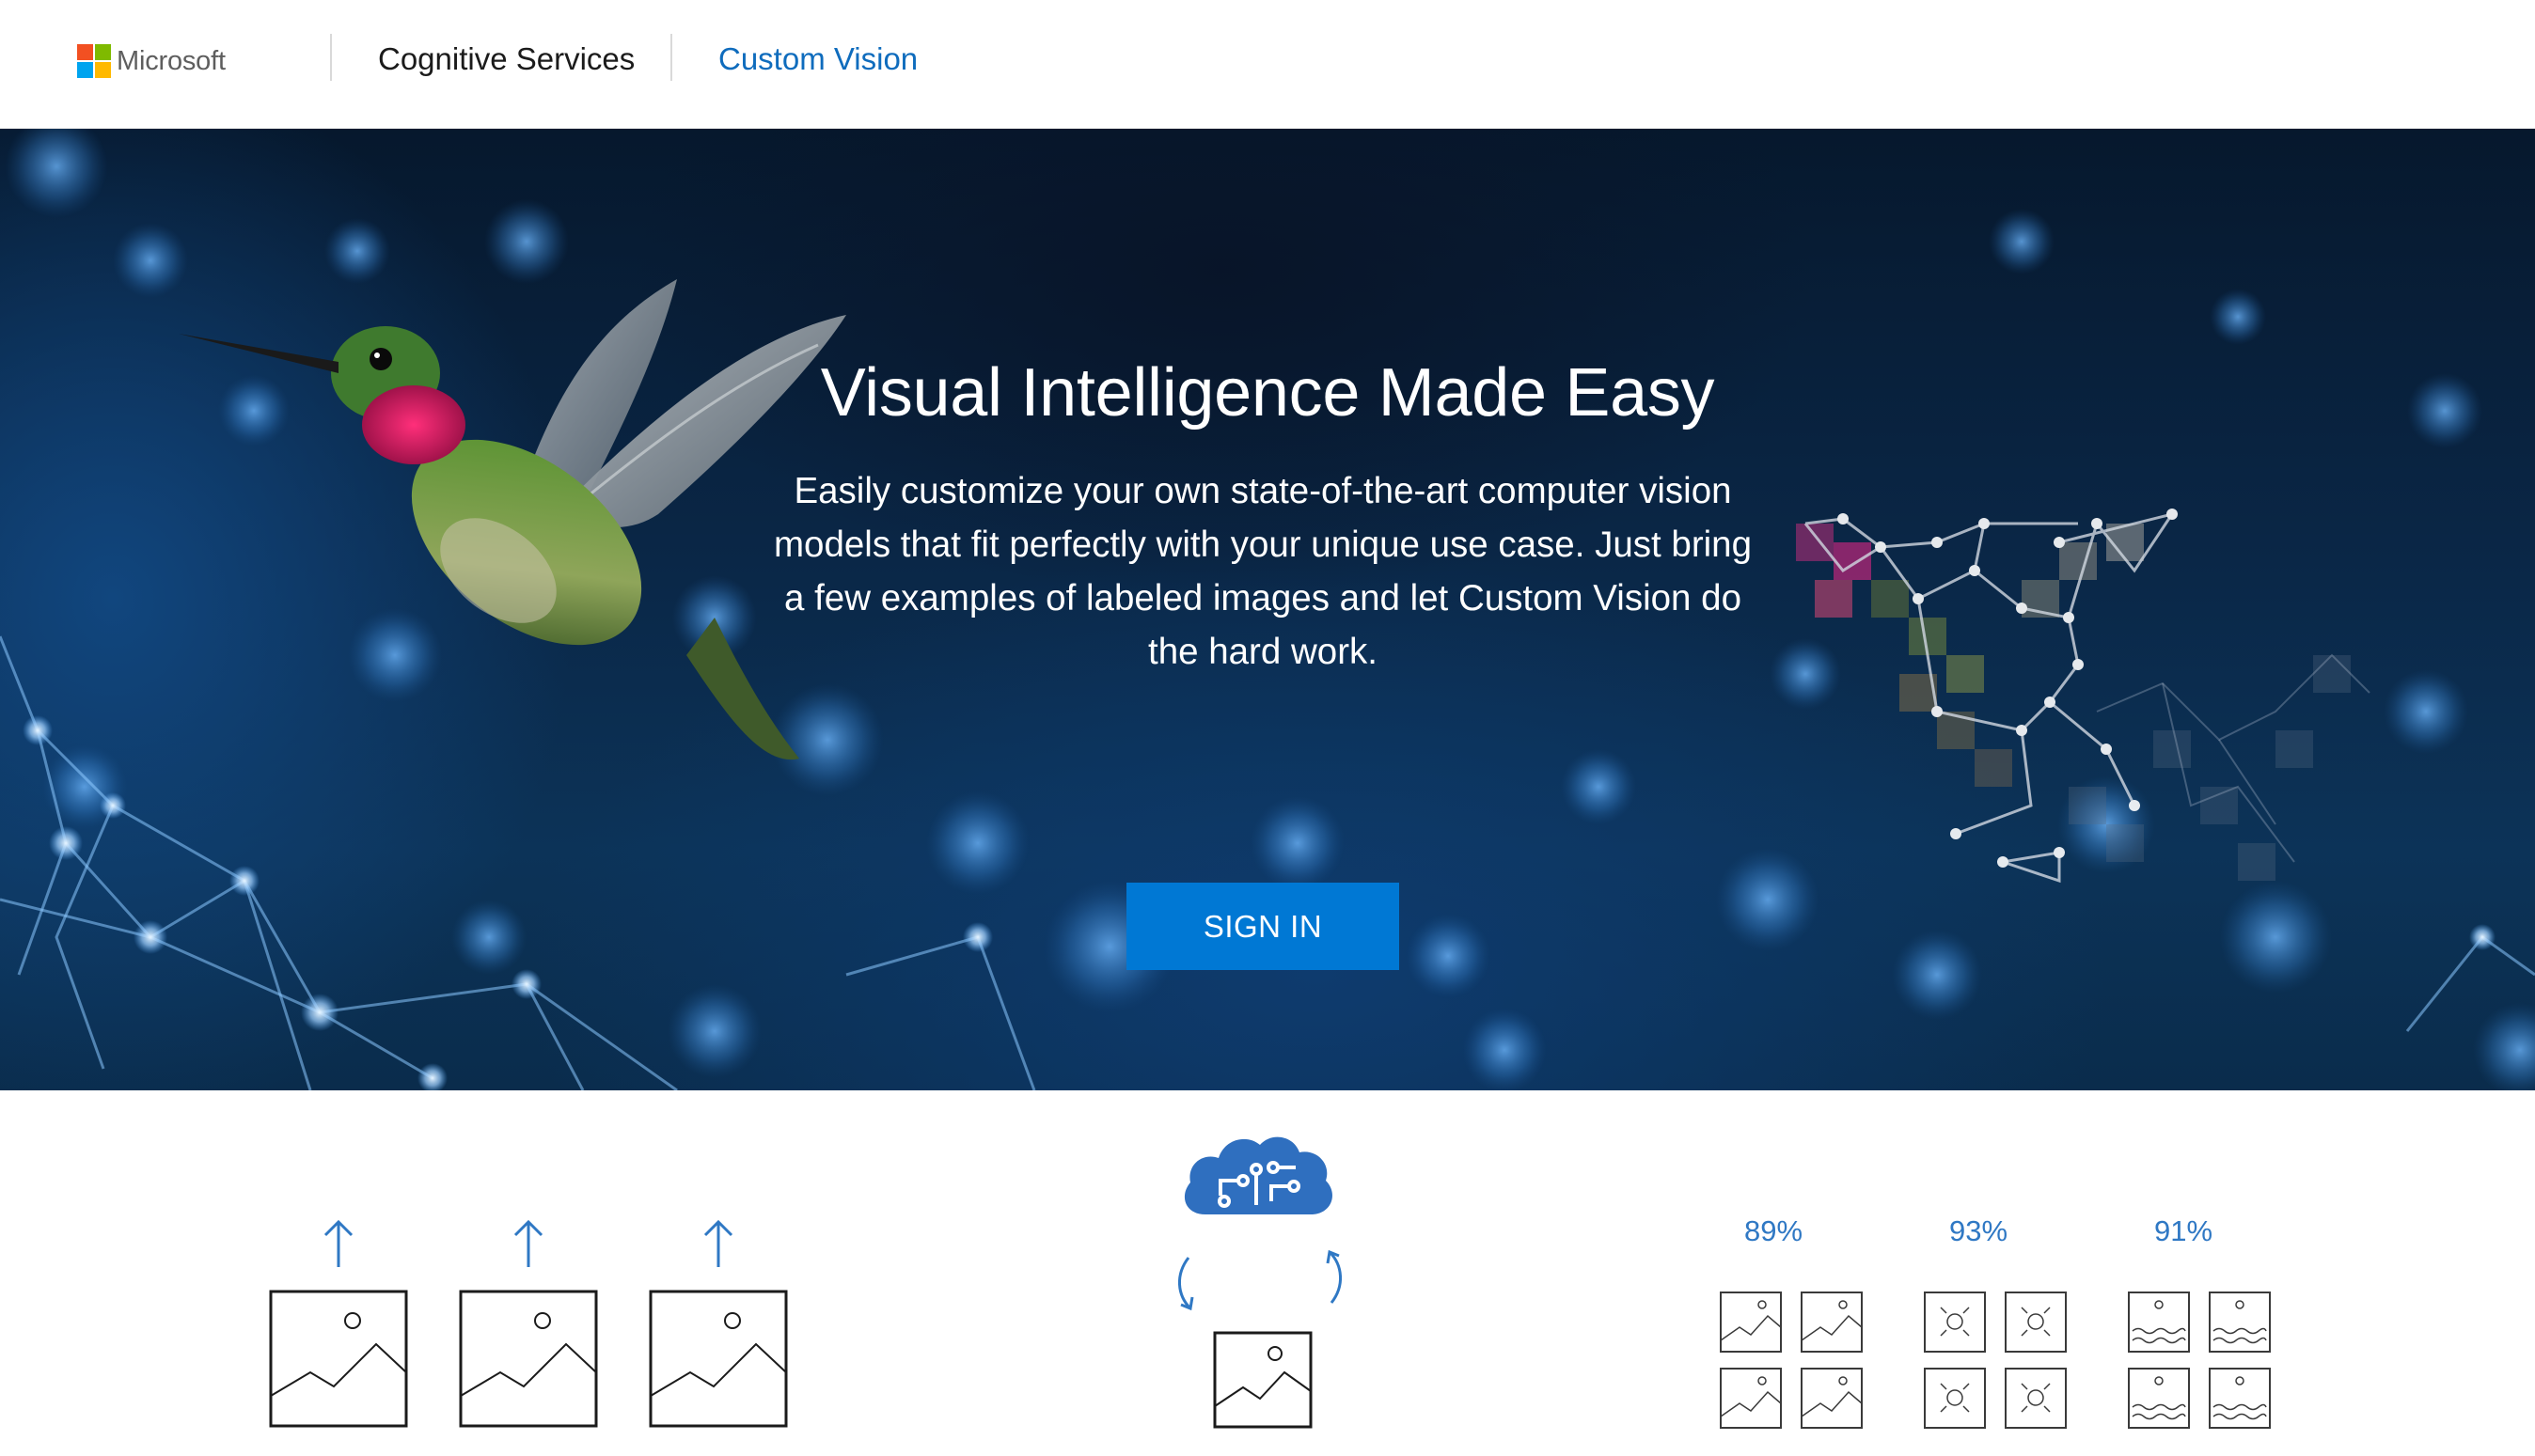 The image size is (2535, 1456). I want to click on refresh-arrows-icon, so click(1260, 1280).